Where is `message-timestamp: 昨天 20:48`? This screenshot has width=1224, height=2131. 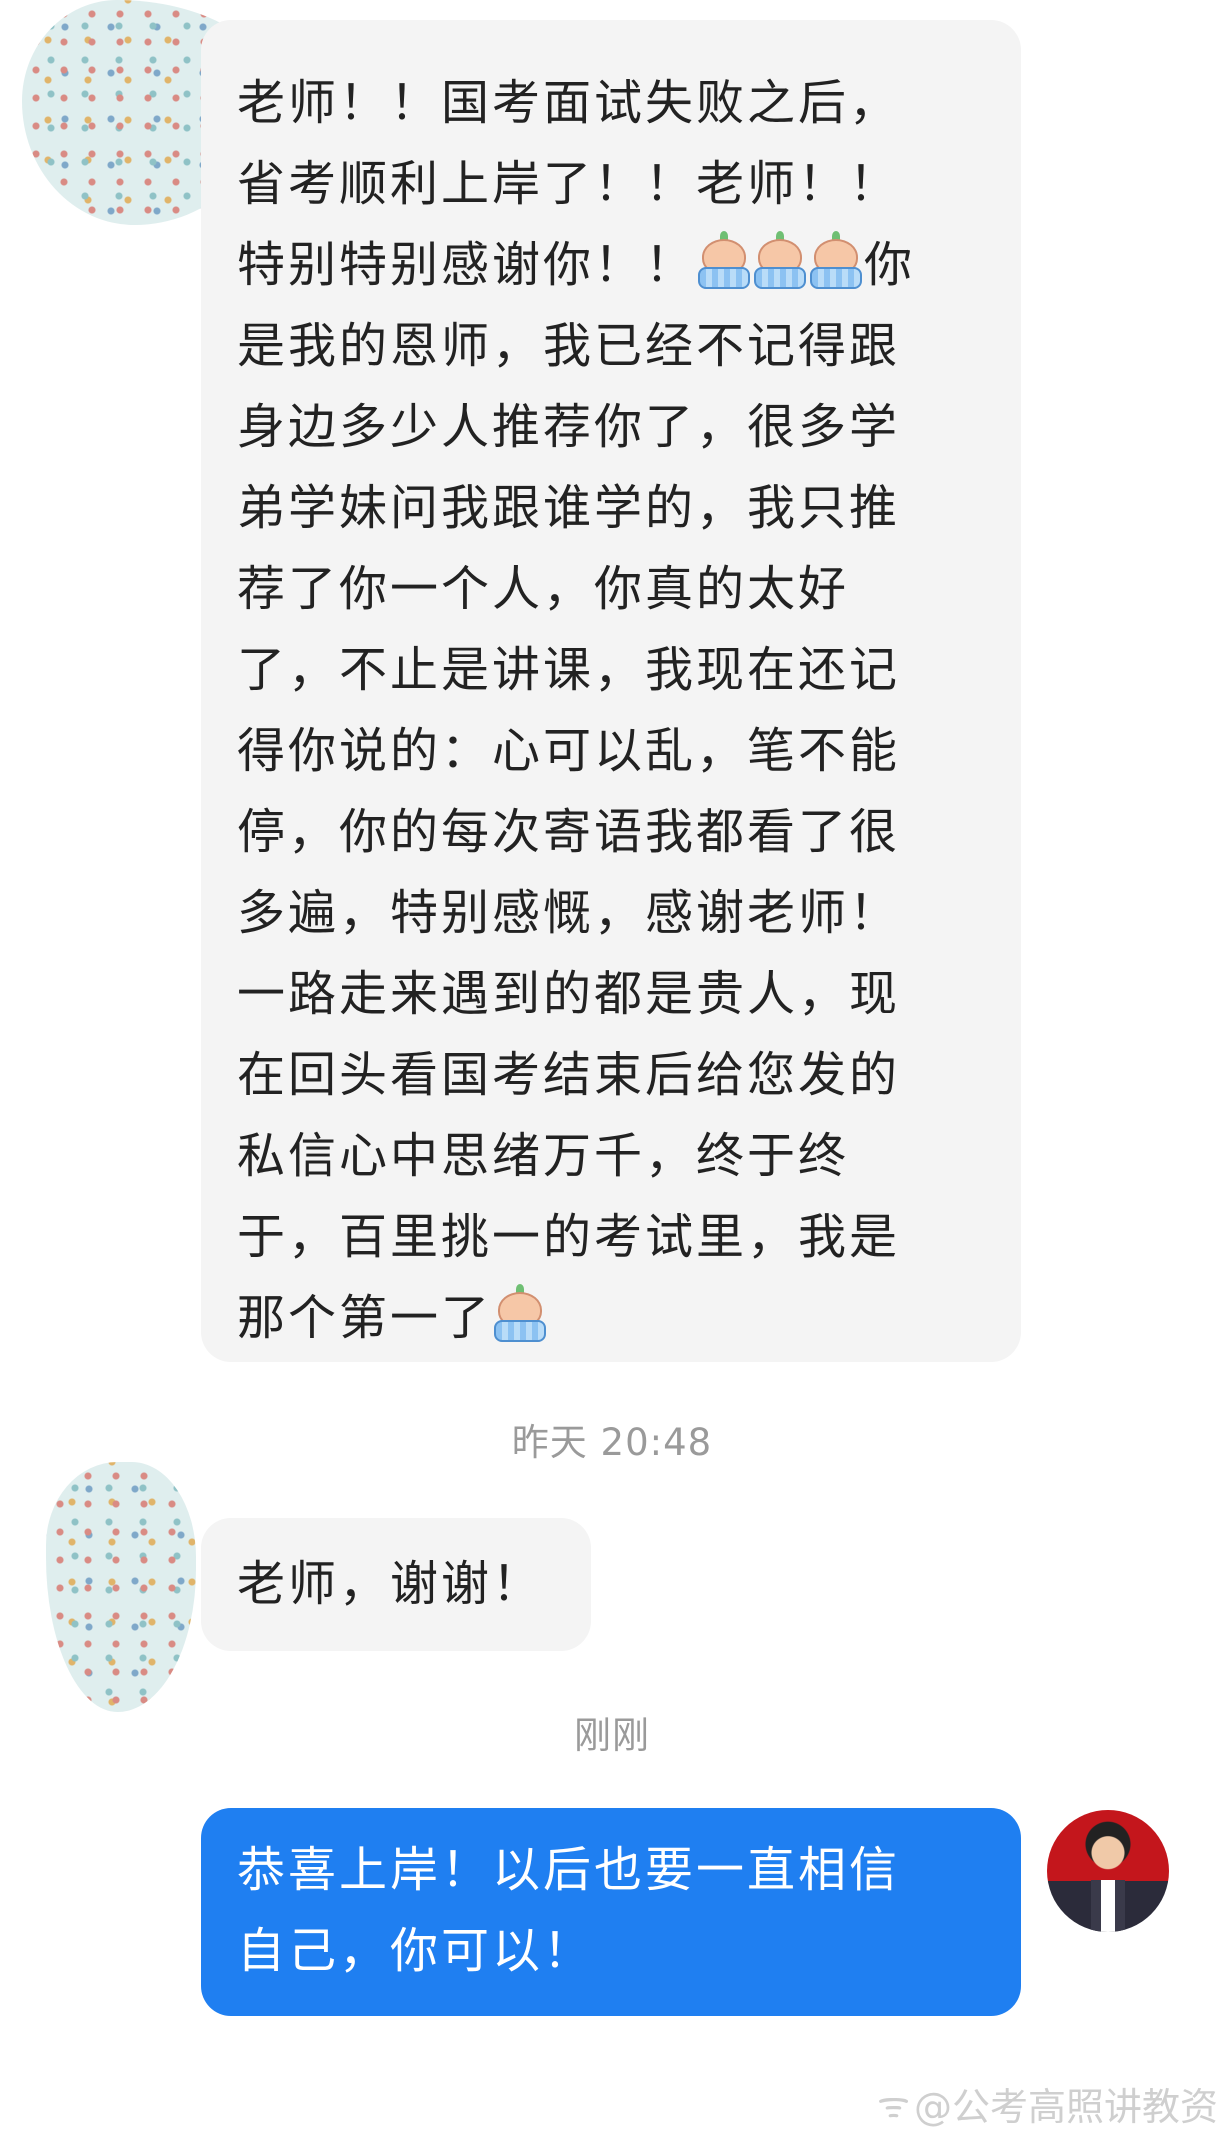
message-timestamp: 昨天 20:48 is located at coordinates (612, 1442).